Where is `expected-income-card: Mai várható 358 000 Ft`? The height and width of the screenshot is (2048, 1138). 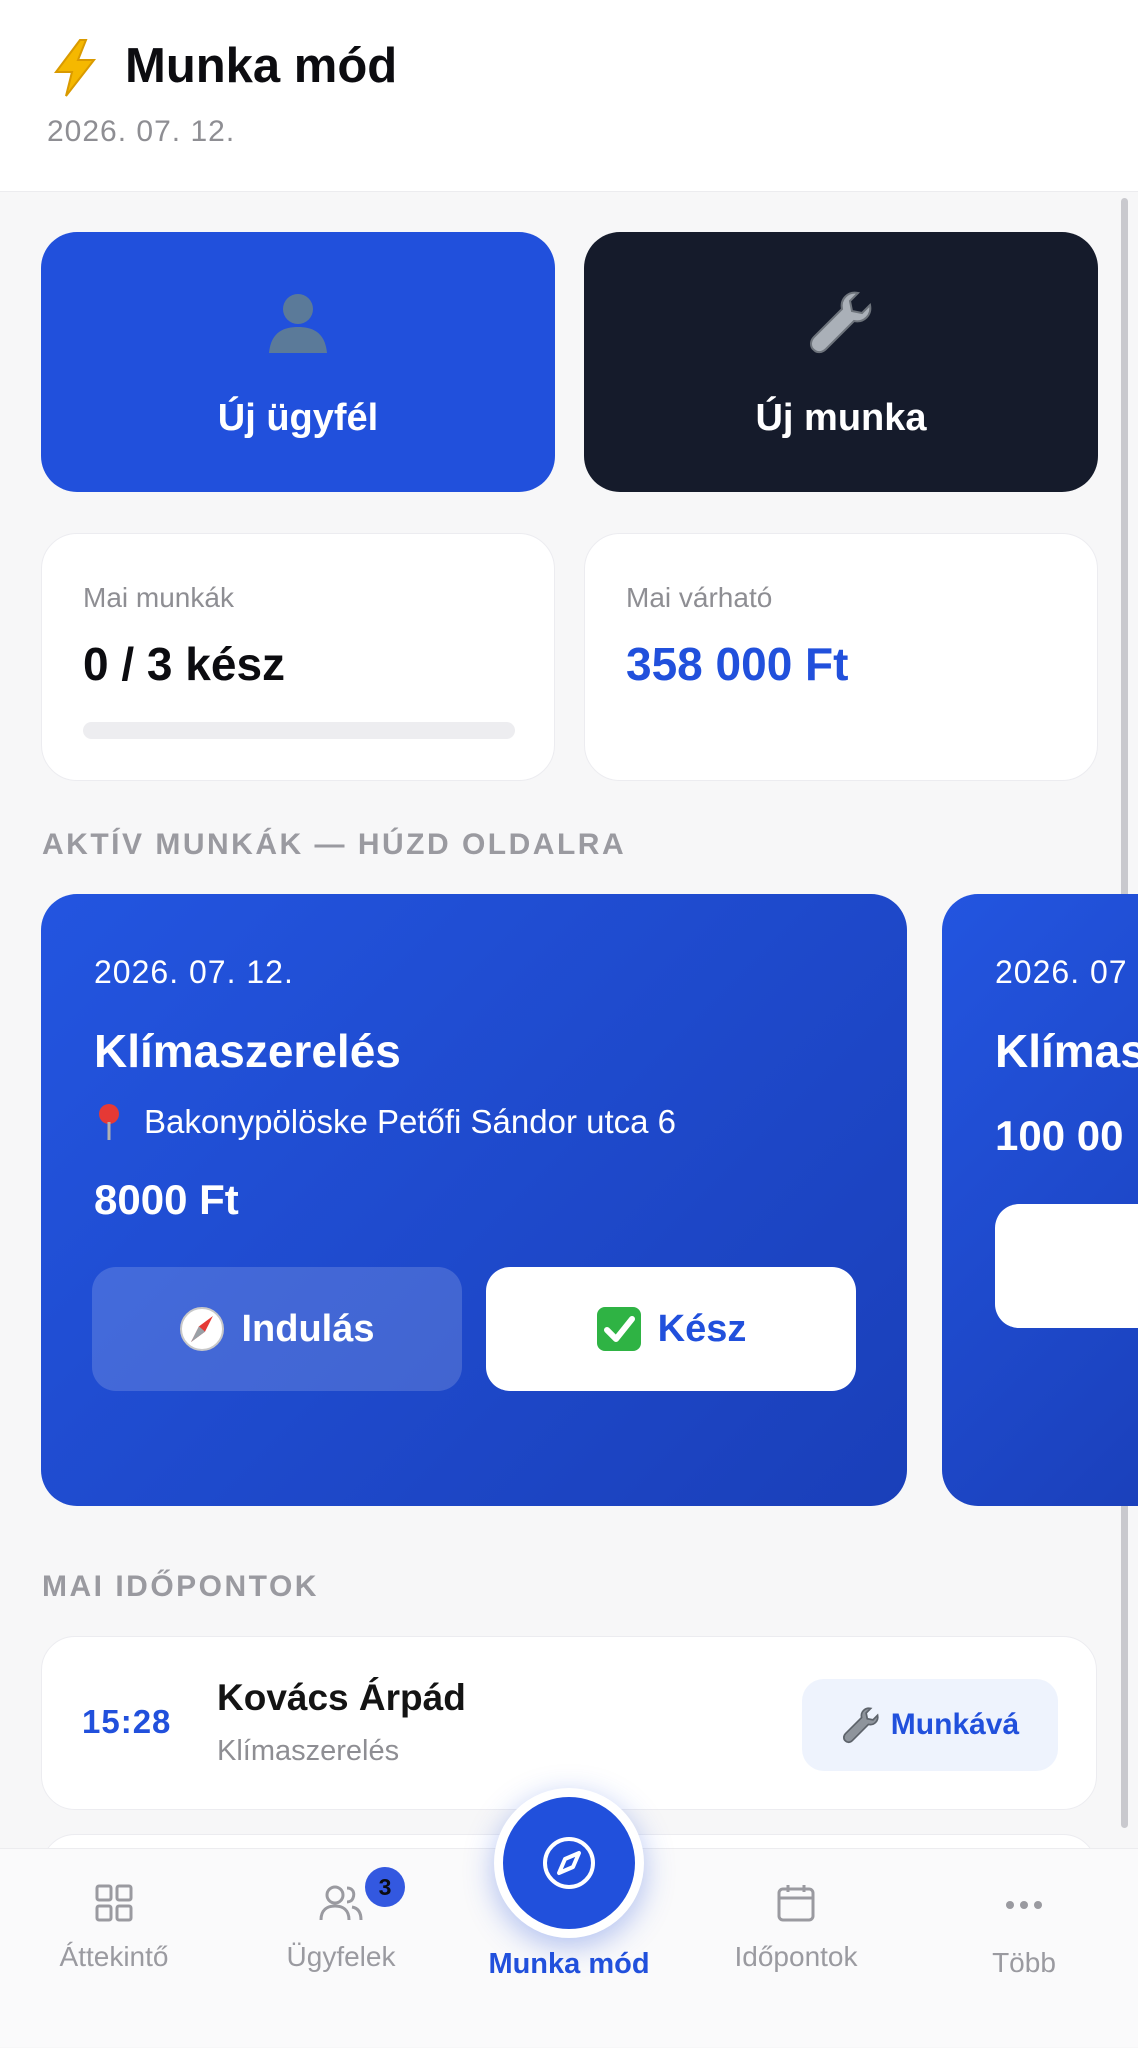
expected-income-card: Mai várható 358 000 Ft is located at coordinates (841, 657).